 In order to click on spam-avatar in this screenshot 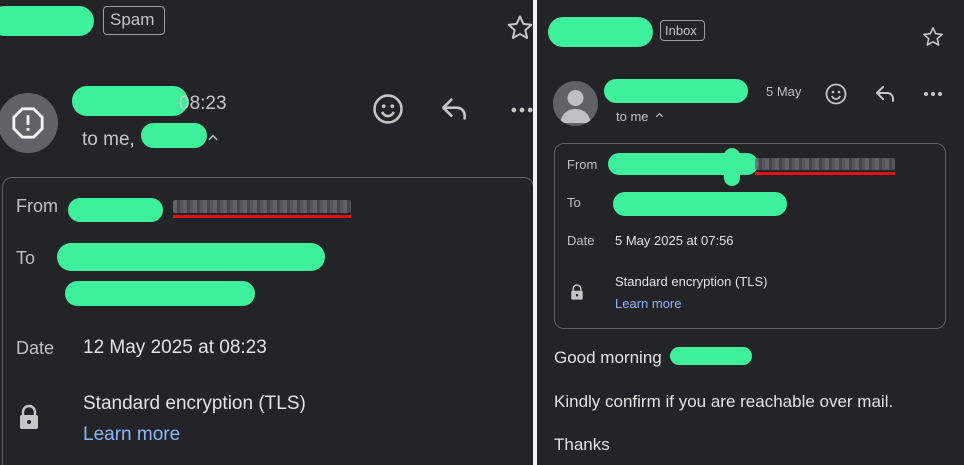, I will do `click(29, 123)`.